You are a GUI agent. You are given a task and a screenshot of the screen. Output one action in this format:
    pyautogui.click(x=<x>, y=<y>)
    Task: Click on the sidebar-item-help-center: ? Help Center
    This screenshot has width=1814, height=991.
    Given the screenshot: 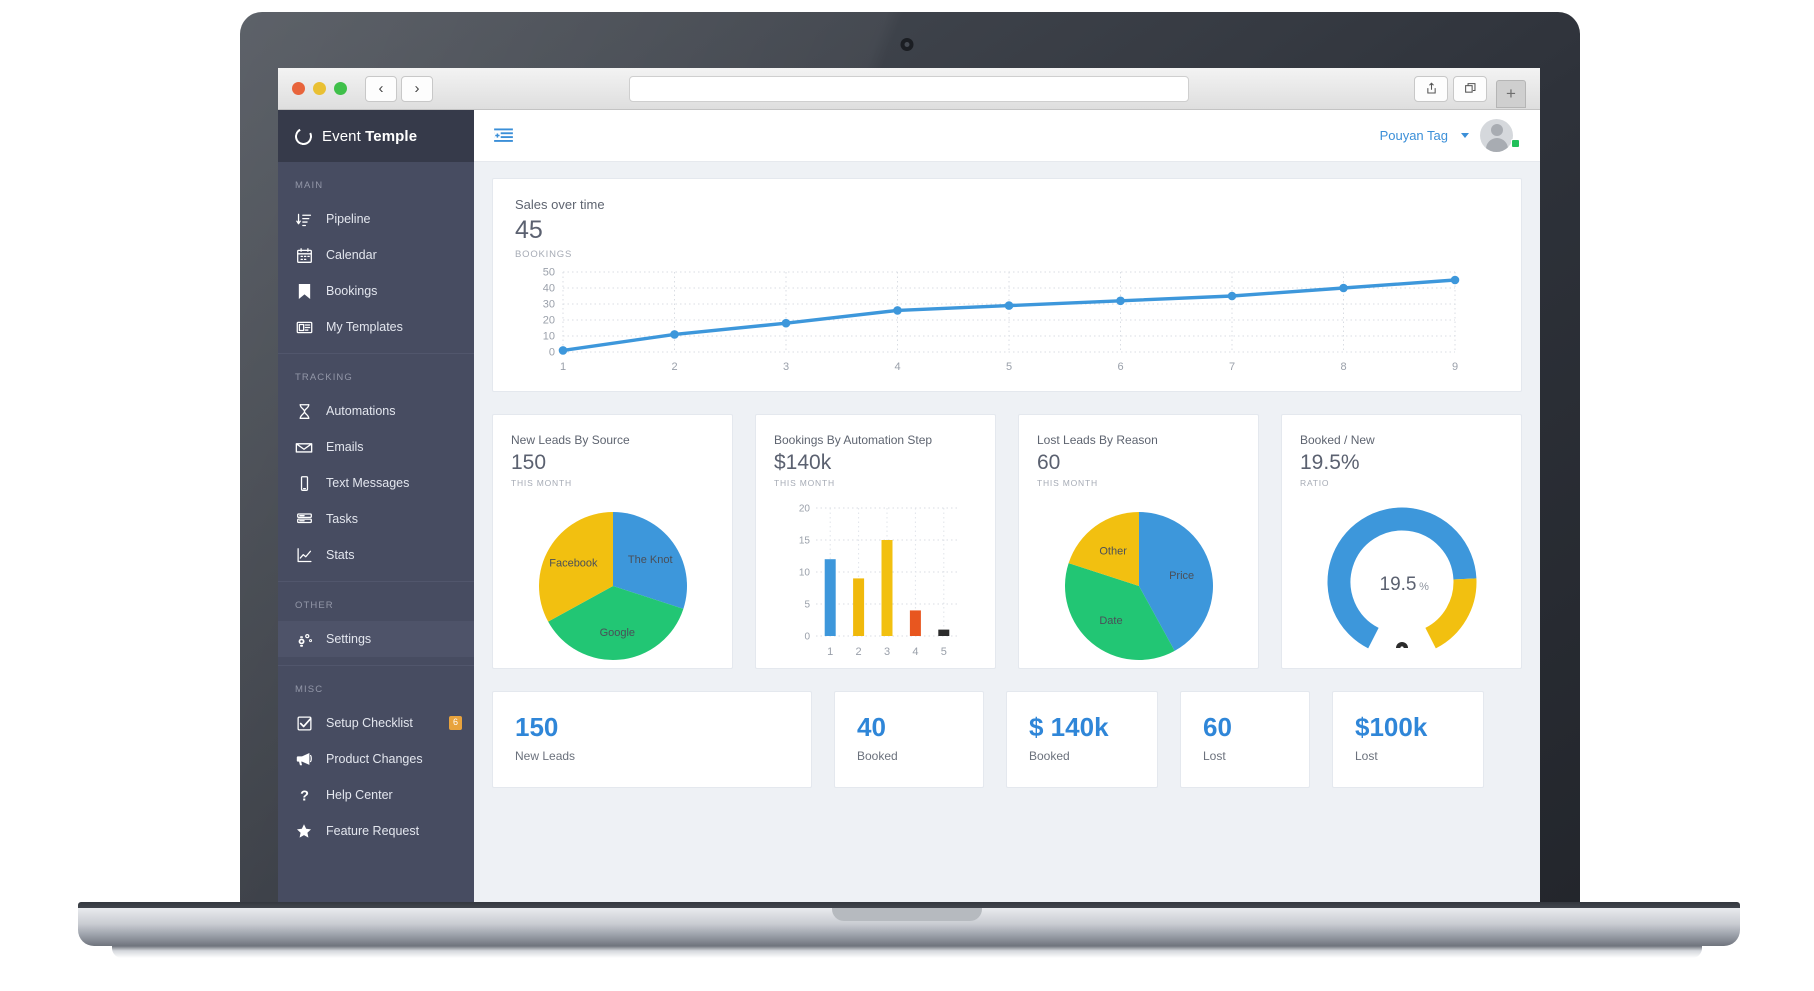 What is the action you would take?
    pyautogui.click(x=376, y=795)
    